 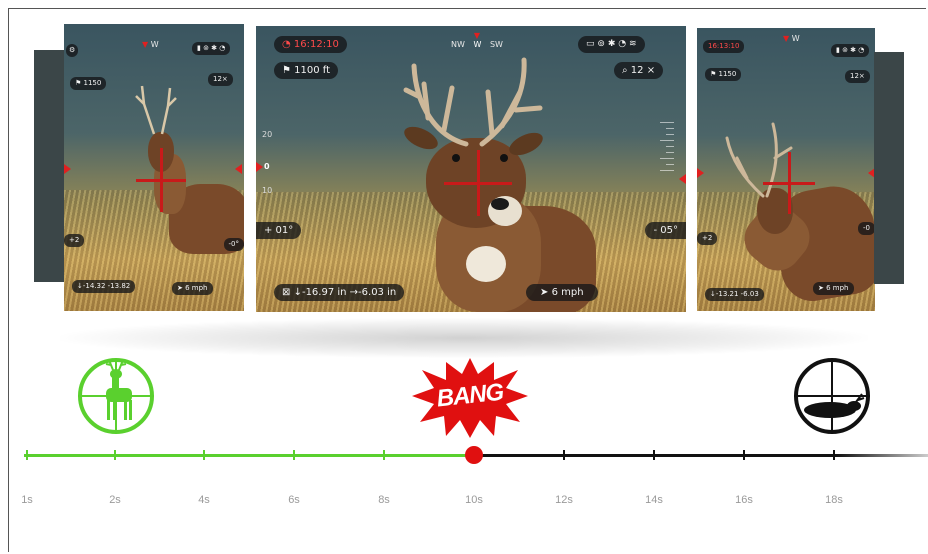 I want to click on timeline-tick-label: 12s, so click(x=564, y=500).